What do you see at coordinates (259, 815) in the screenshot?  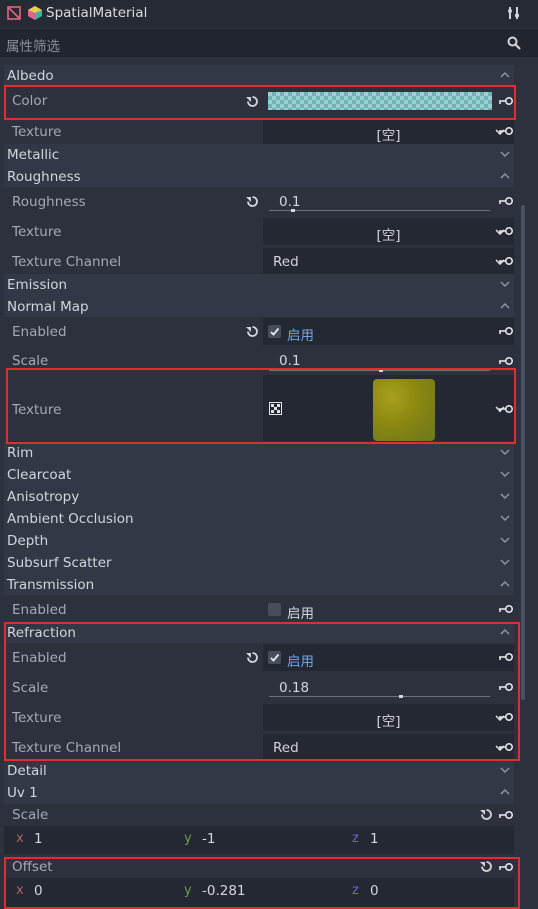 I see `property-uv1-scale-header: Scale` at bounding box center [259, 815].